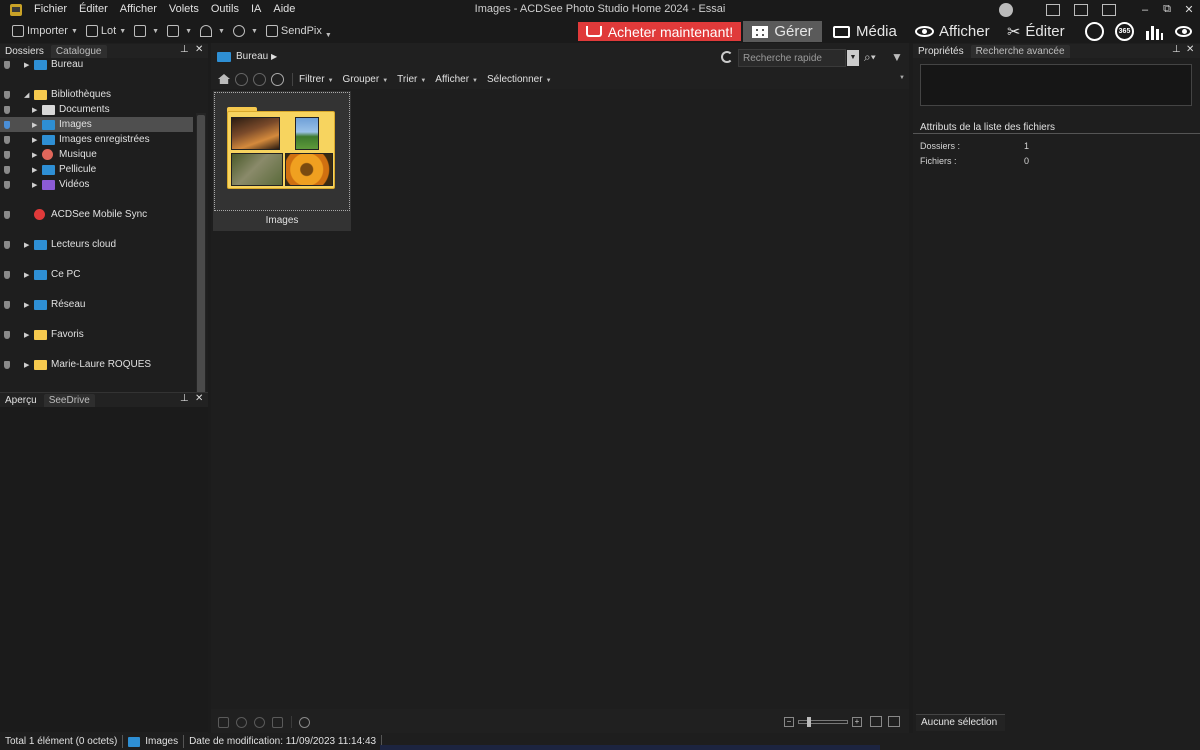 The height and width of the screenshot is (750, 1200). What do you see at coordinates (894, 721) in the screenshot?
I see `details-view-icon` at bounding box center [894, 721].